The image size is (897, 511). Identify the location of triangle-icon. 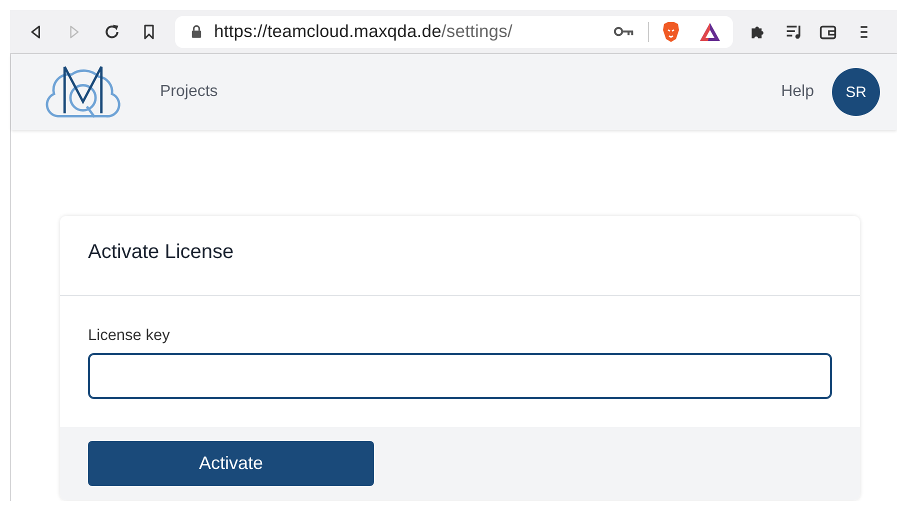
(710, 32).